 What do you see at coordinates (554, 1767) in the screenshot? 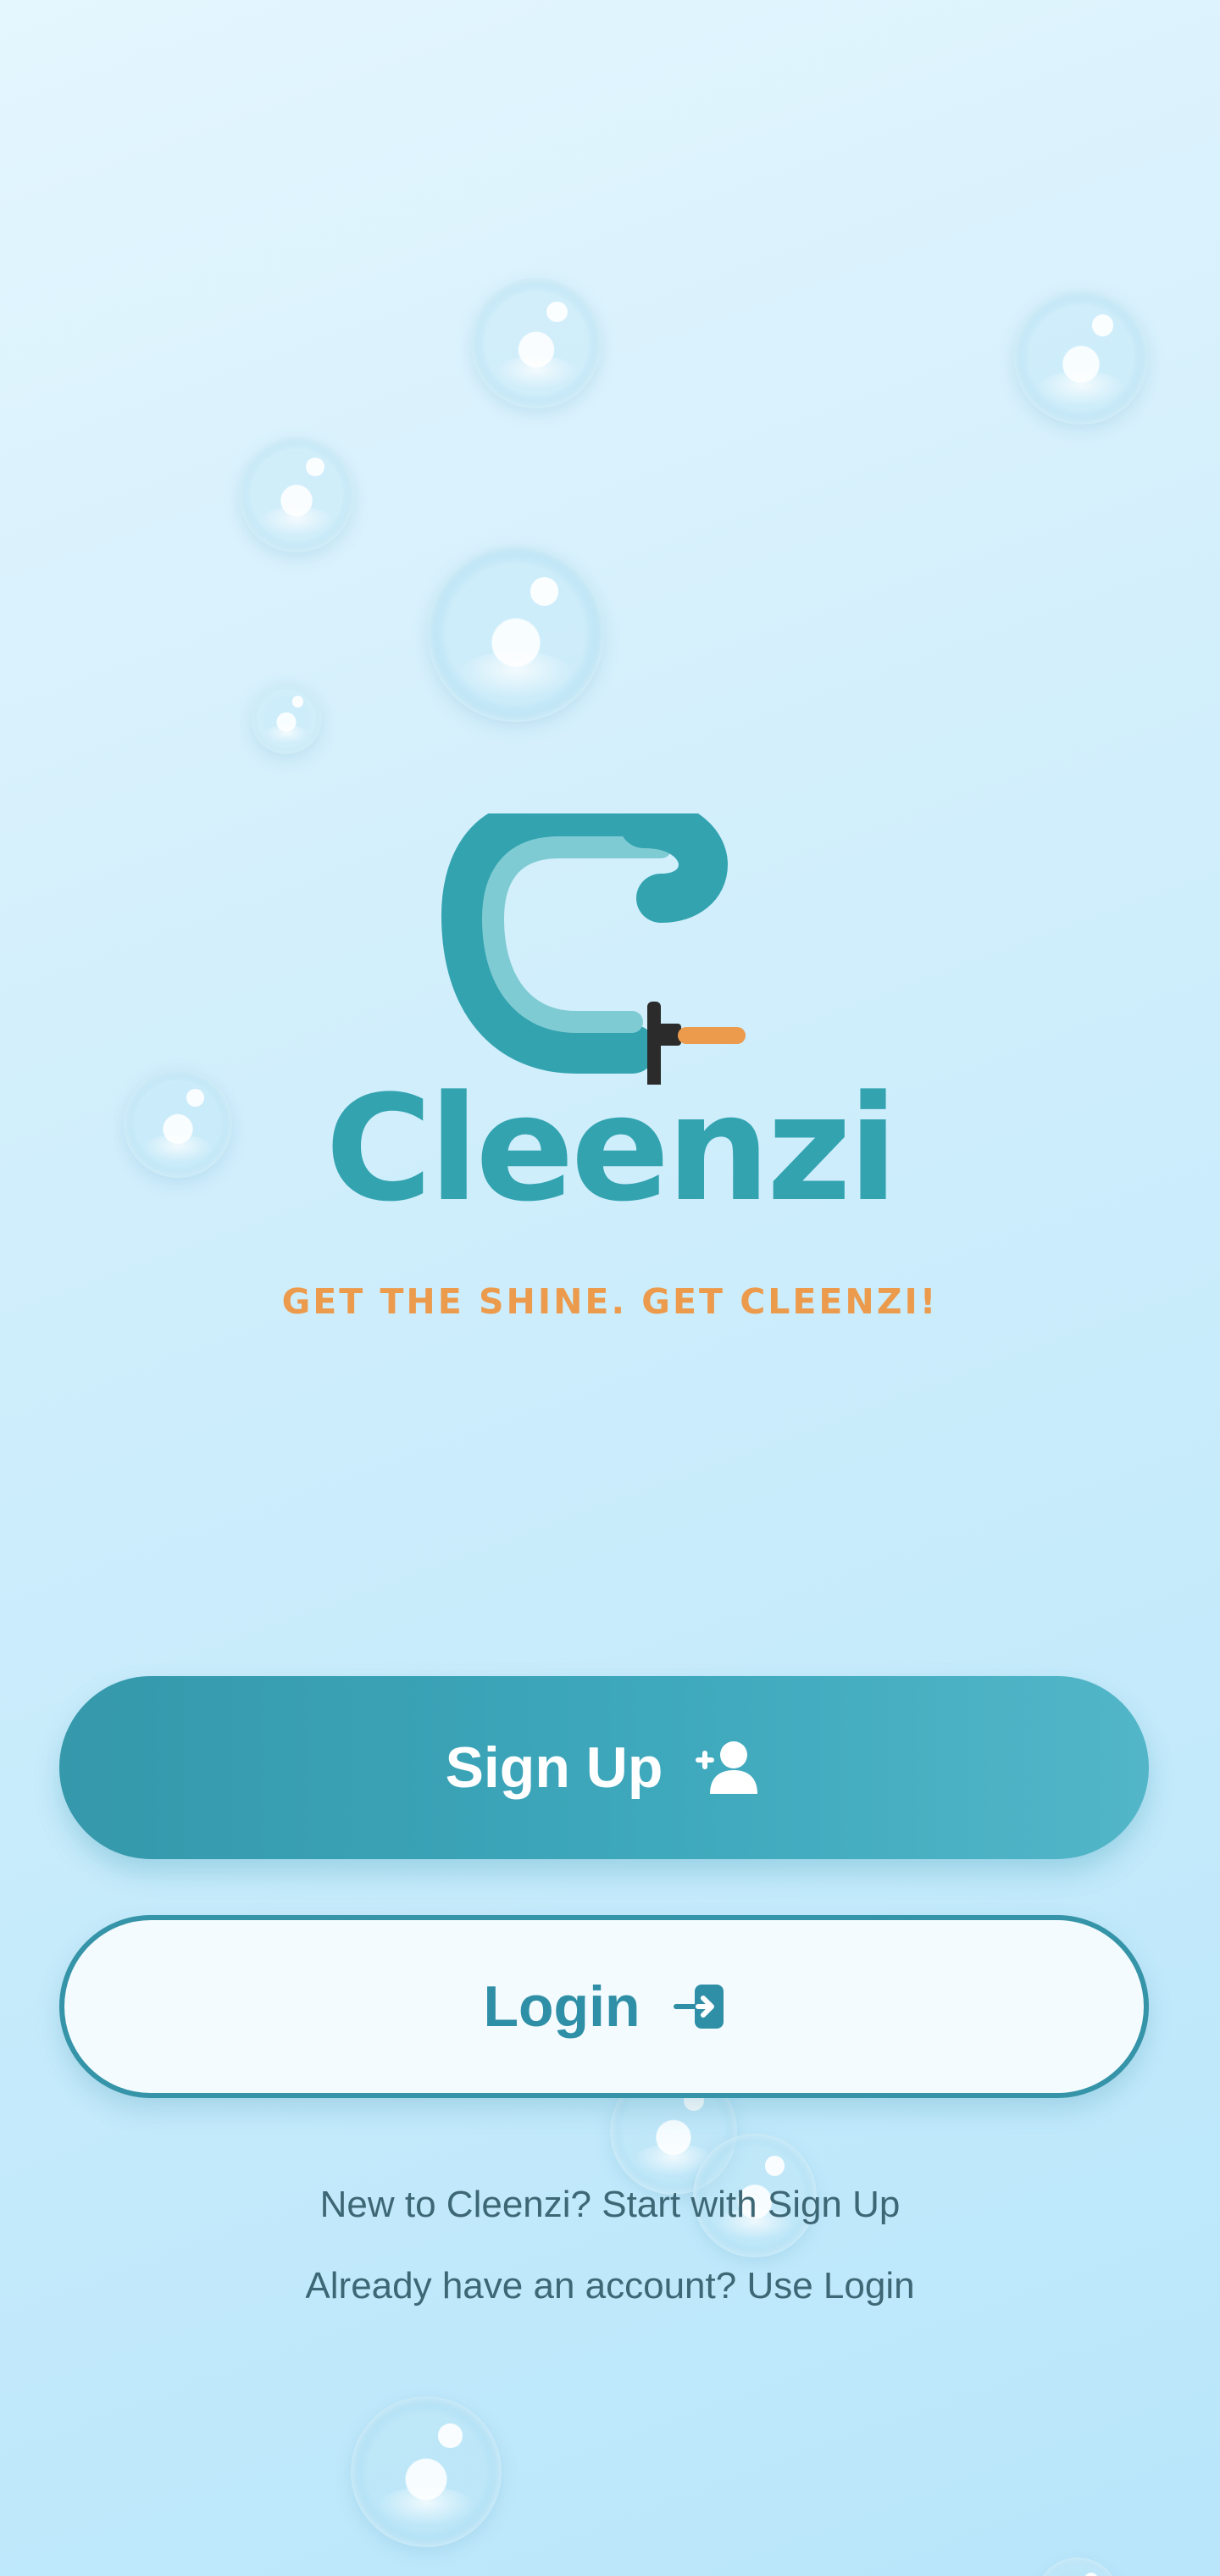
I see `sign-up-label: Sign Up` at bounding box center [554, 1767].